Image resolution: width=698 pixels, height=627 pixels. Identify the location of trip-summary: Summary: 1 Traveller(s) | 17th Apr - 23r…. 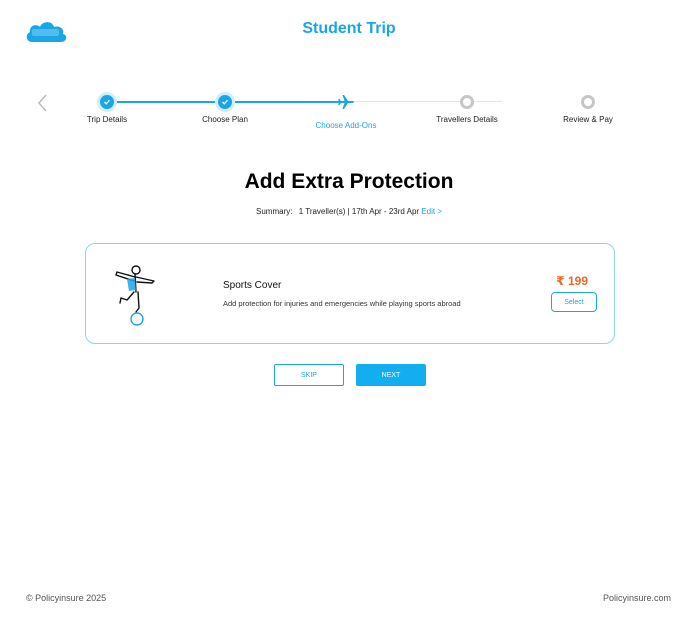
(349, 211).